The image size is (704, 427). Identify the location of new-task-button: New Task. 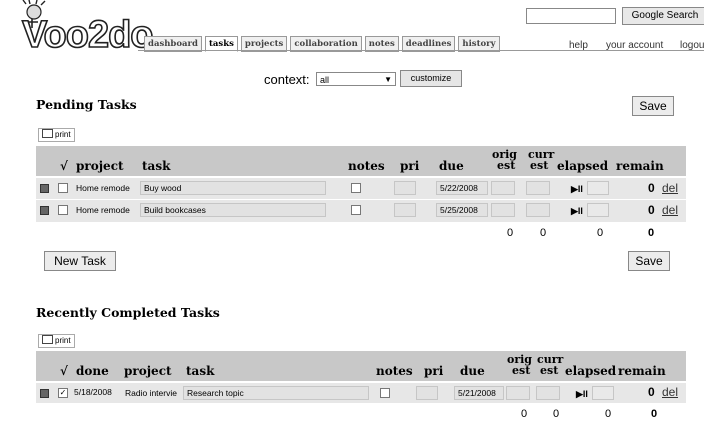
(80, 261).